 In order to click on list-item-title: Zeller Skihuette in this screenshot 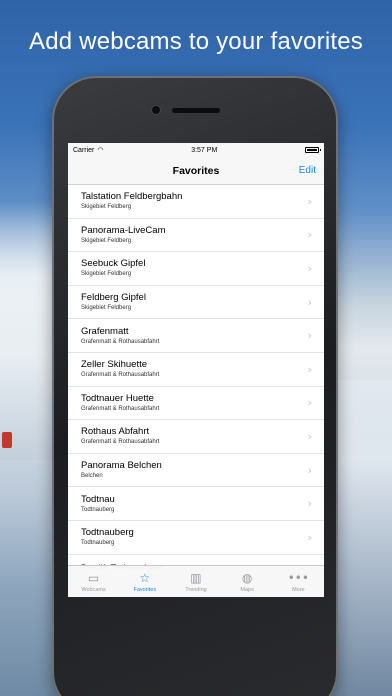, I will do `click(114, 365)`.